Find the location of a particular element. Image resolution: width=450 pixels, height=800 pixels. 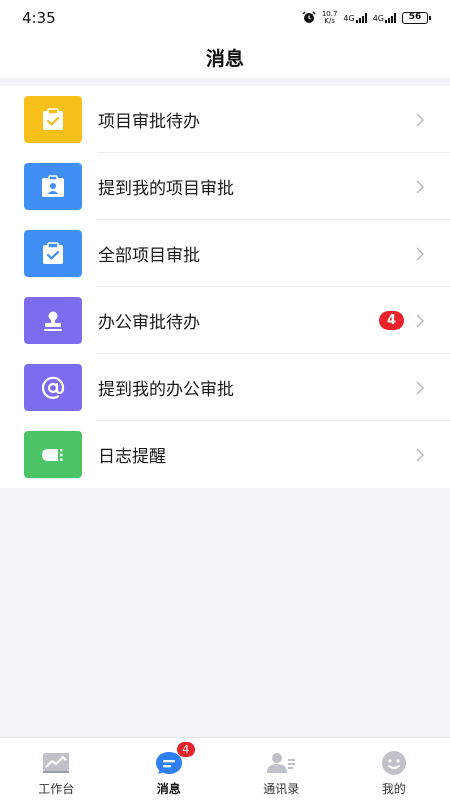

tab-messages: 4 消息 is located at coordinates (169, 769).